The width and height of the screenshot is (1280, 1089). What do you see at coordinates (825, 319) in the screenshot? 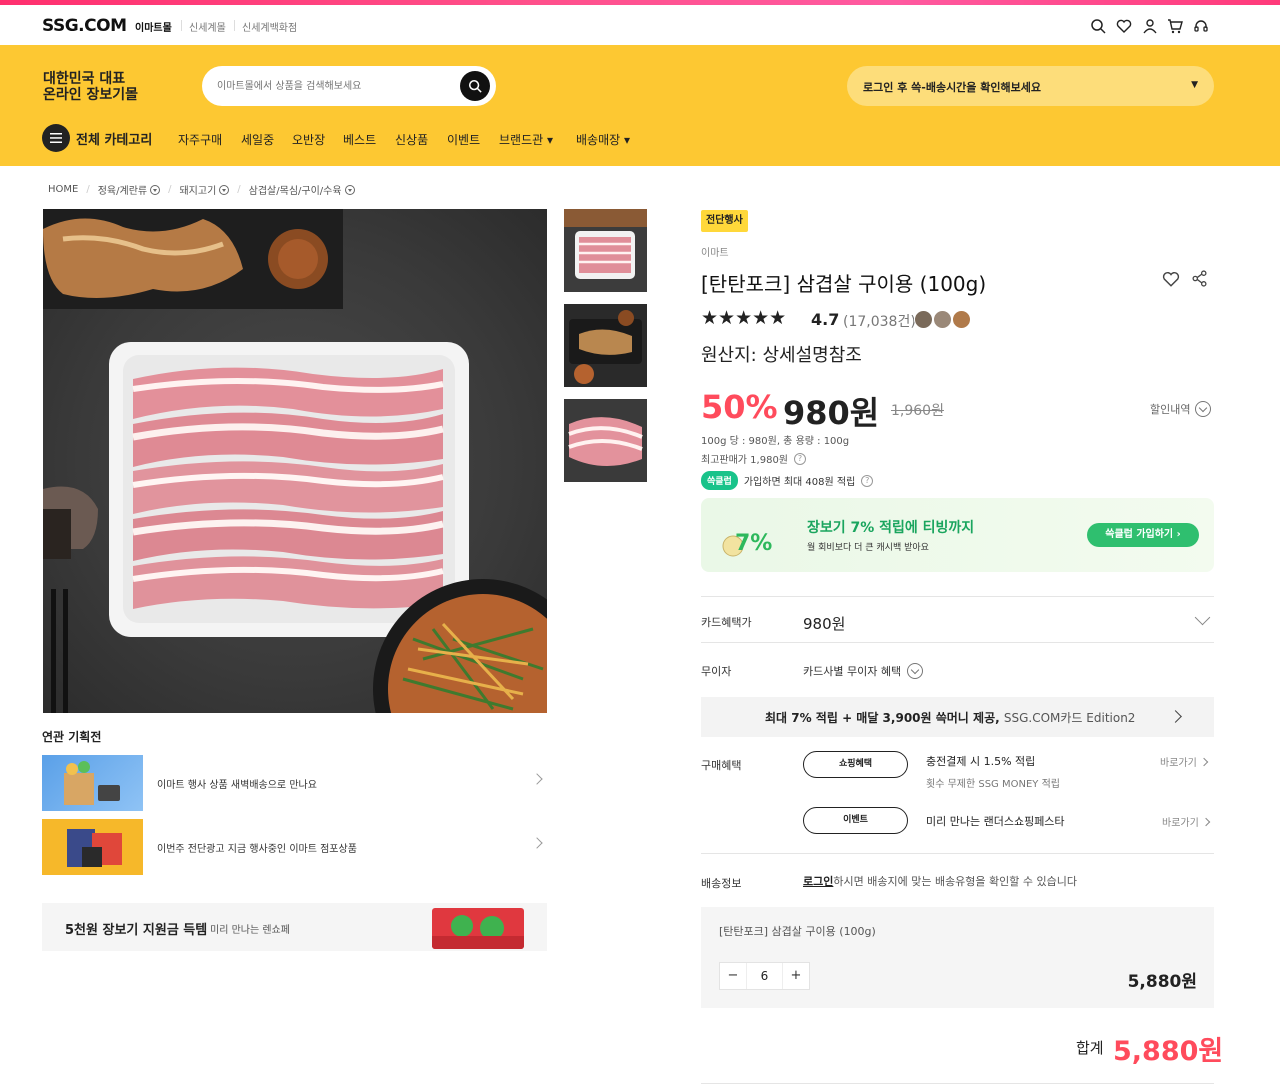
I see `rating-value: 4.7` at bounding box center [825, 319].